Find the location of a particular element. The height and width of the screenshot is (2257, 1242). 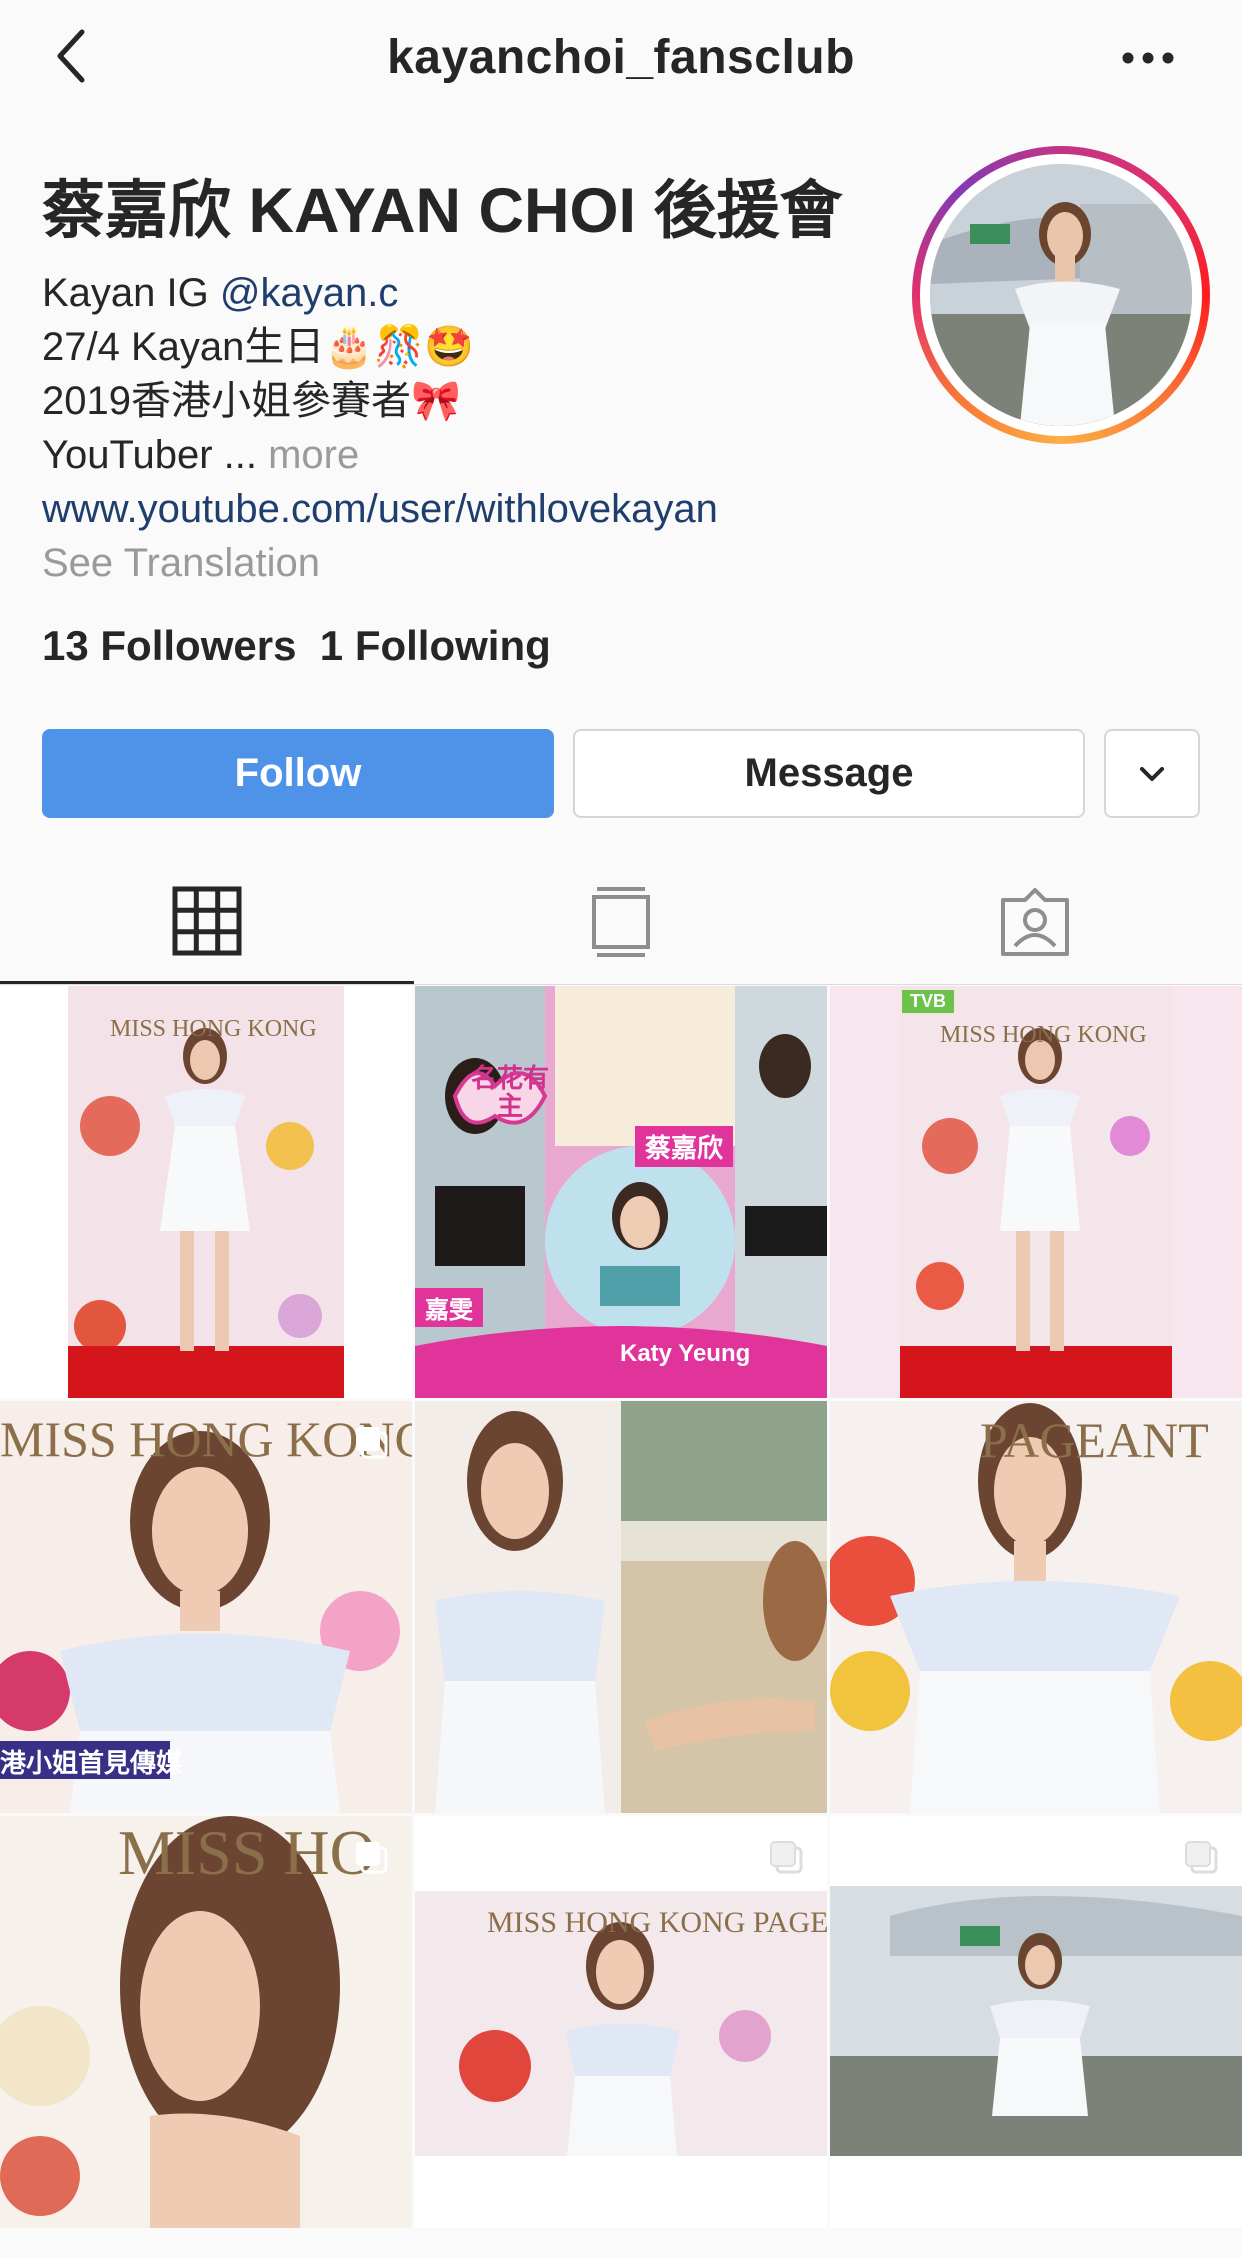

tagged-icon is located at coordinates (1035, 922).